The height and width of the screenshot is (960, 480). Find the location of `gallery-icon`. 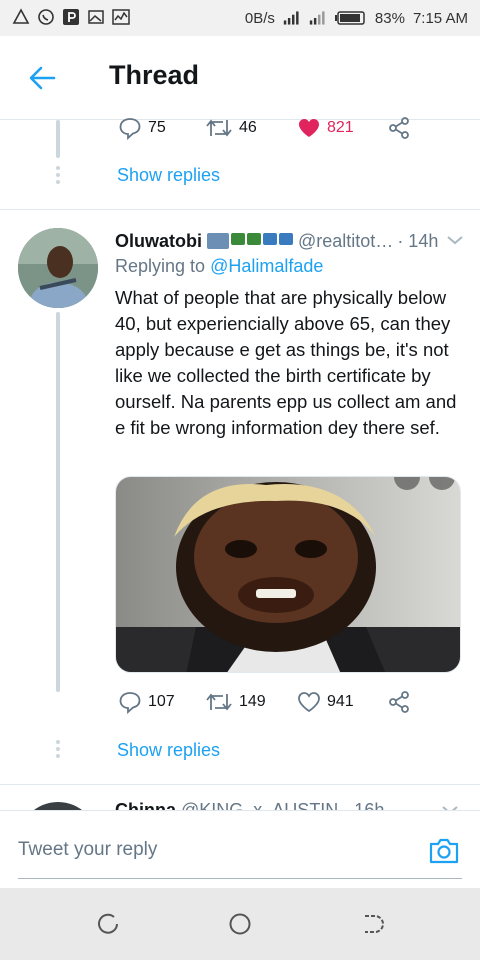

gallery-icon is located at coordinates (96, 17).